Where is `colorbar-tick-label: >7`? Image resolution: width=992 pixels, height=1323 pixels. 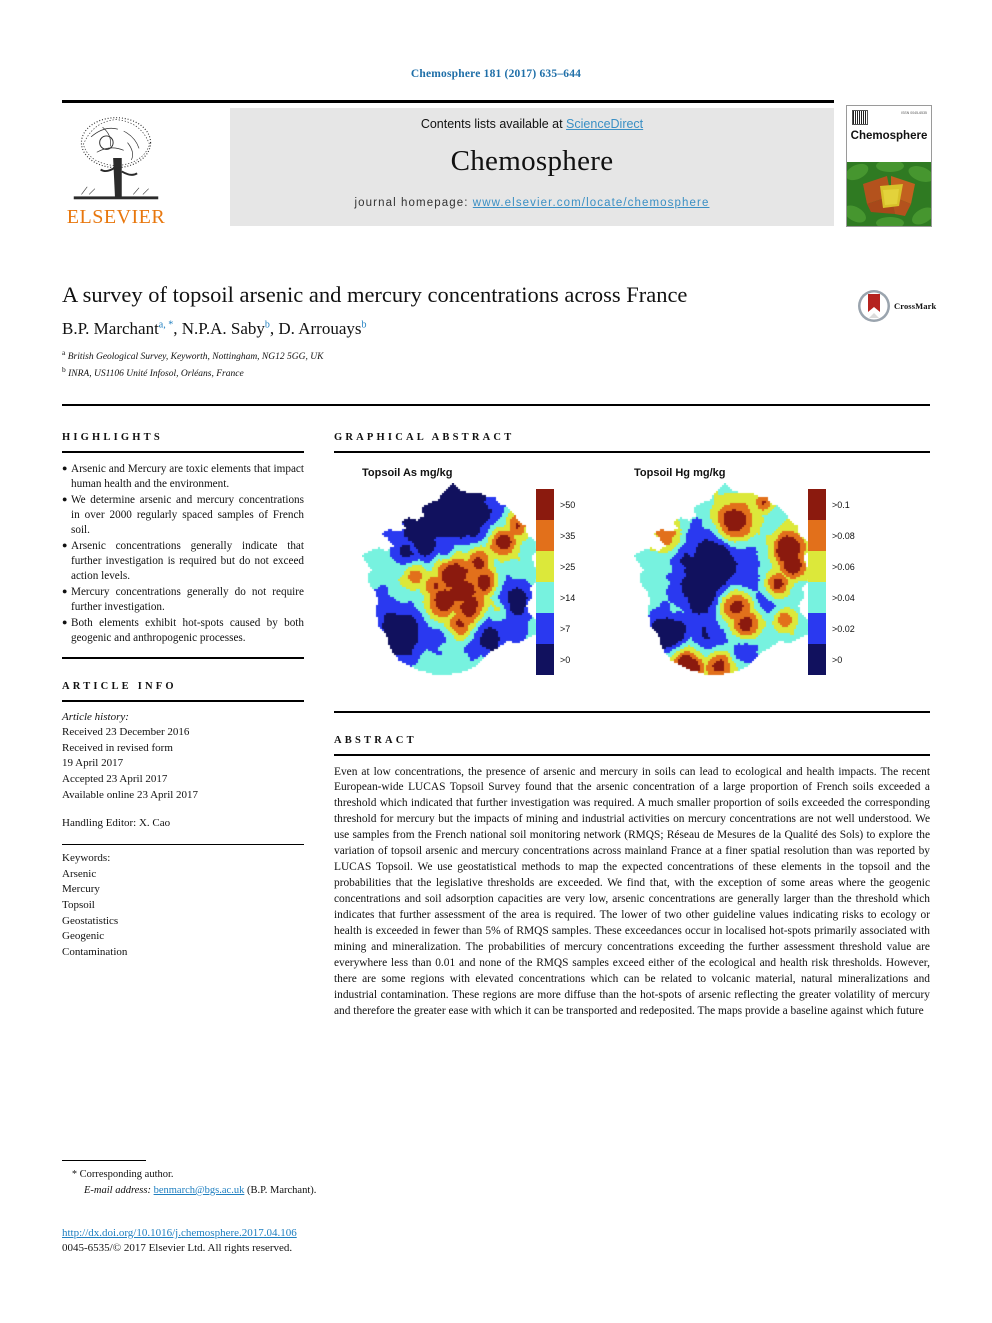
colorbar-tick-label: >7 is located at coordinates (565, 628).